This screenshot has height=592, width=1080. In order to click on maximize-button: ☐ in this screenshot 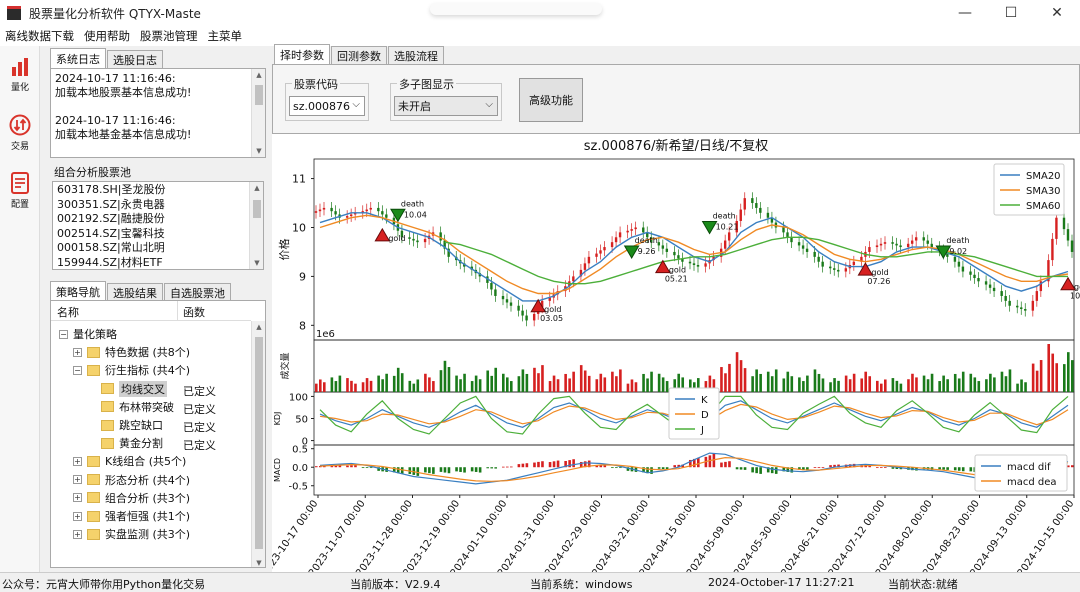, I will do `click(1011, 13)`.